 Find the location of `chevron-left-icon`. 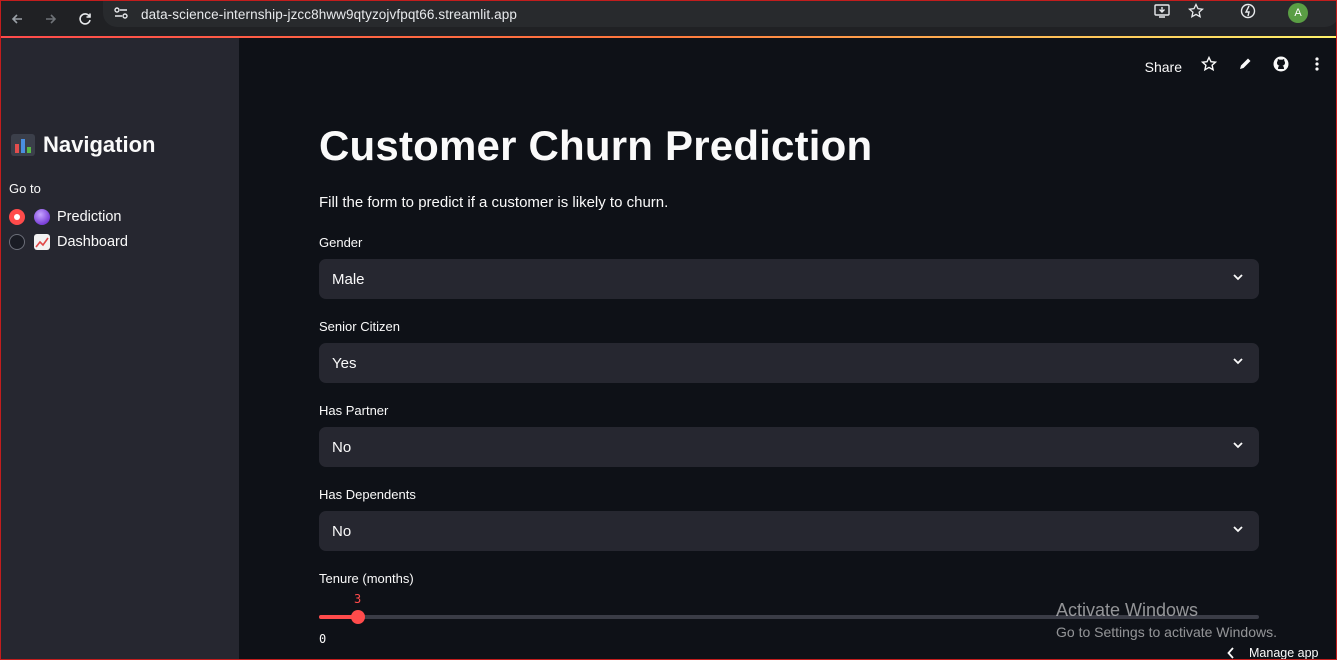

chevron-left-icon is located at coordinates (1230, 653).